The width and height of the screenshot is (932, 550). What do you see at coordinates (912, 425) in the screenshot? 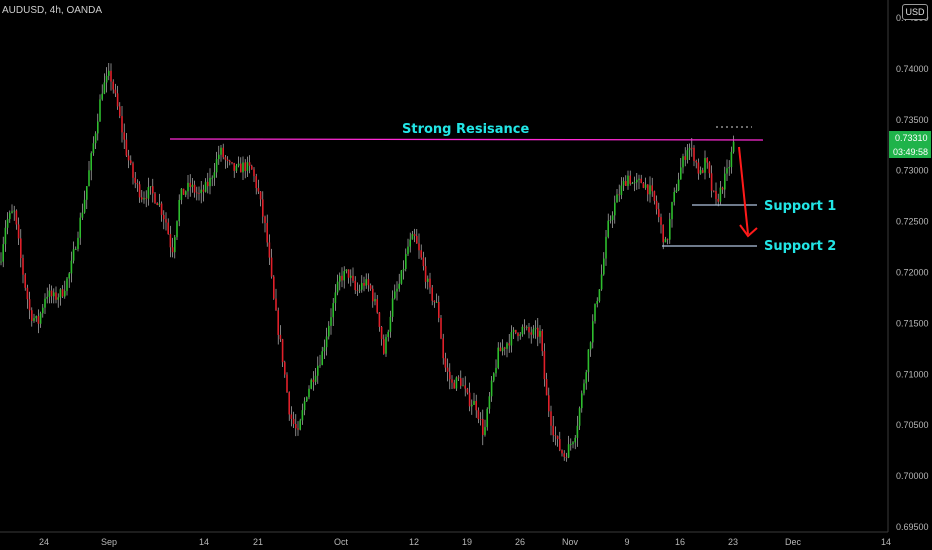
I see `price-tick-label: 0.70500` at bounding box center [912, 425].